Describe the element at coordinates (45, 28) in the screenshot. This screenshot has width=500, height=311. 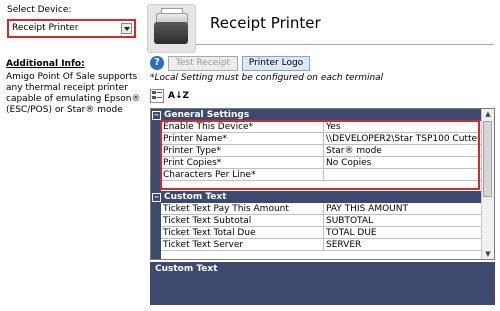
I see `device-select-value: Receipt Printer` at that location.